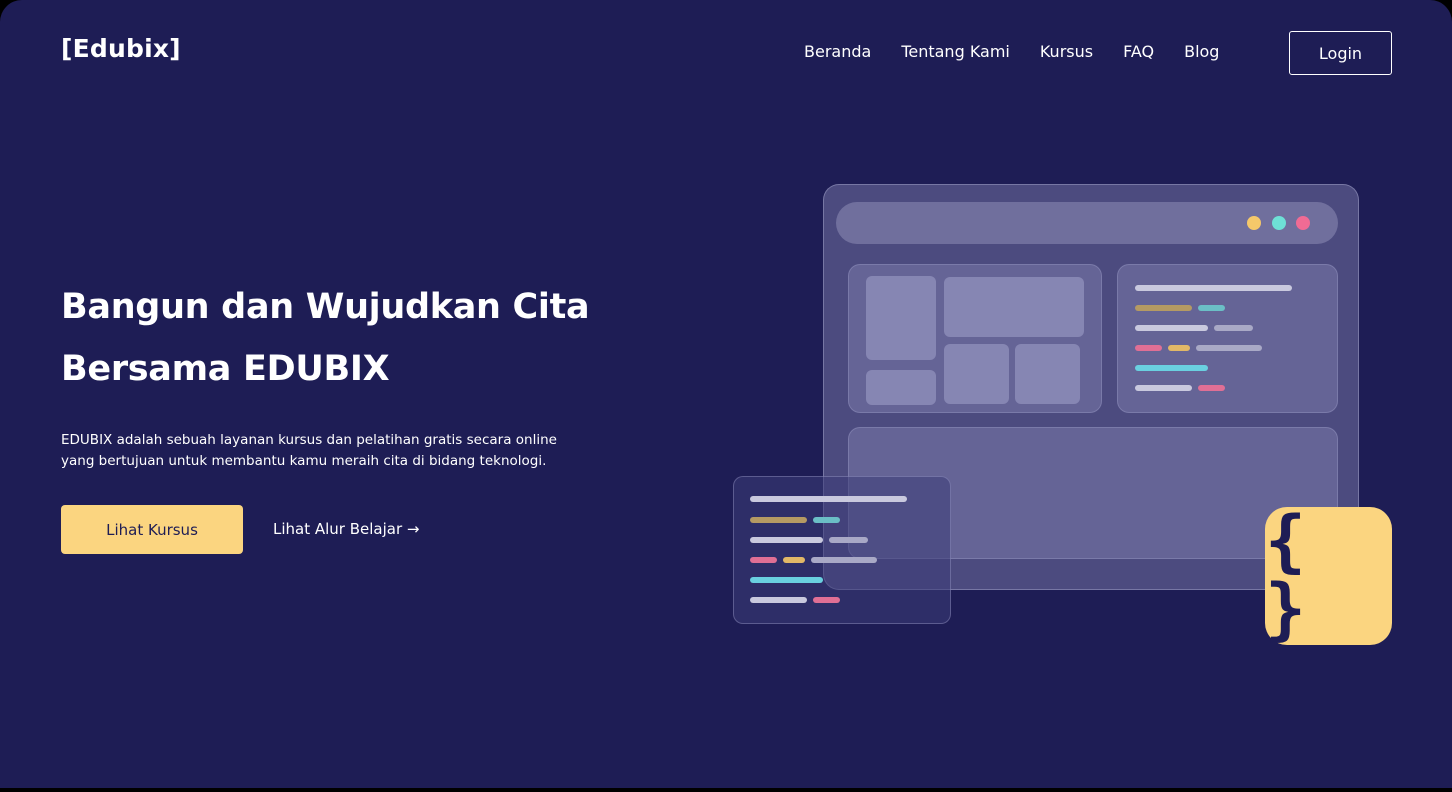  What do you see at coordinates (1138, 52) in the screenshot?
I see `nav-link-faq: FAQ` at bounding box center [1138, 52].